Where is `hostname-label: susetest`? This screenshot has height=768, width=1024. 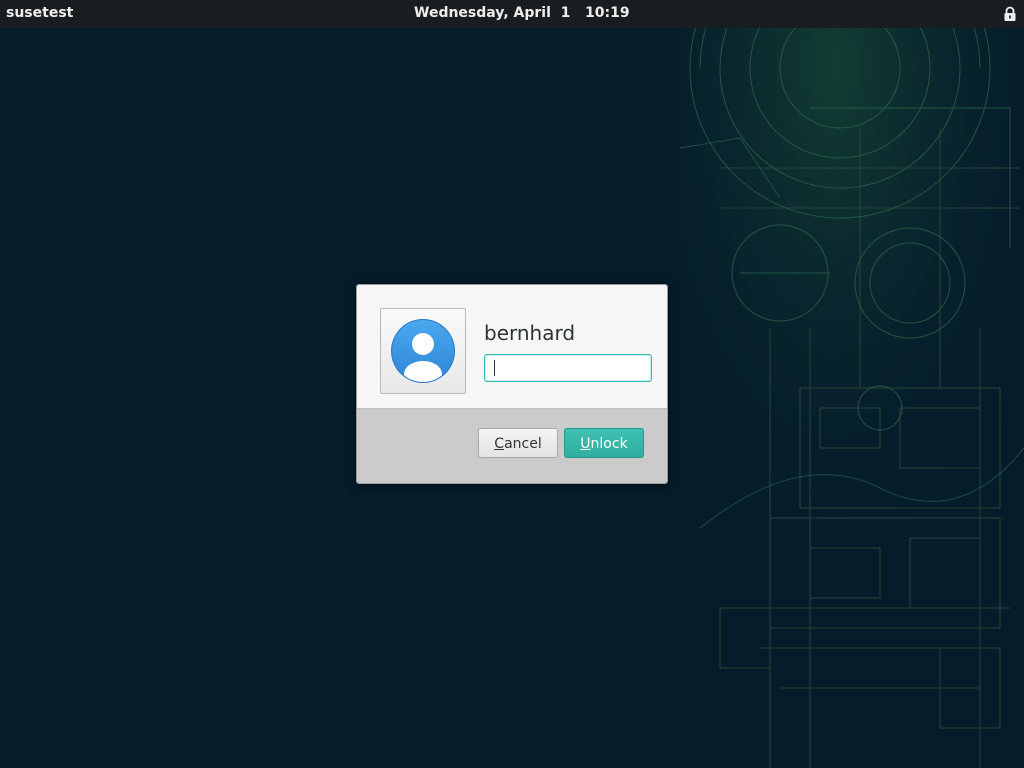 hostname-label: susetest is located at coordinates (40, 13).